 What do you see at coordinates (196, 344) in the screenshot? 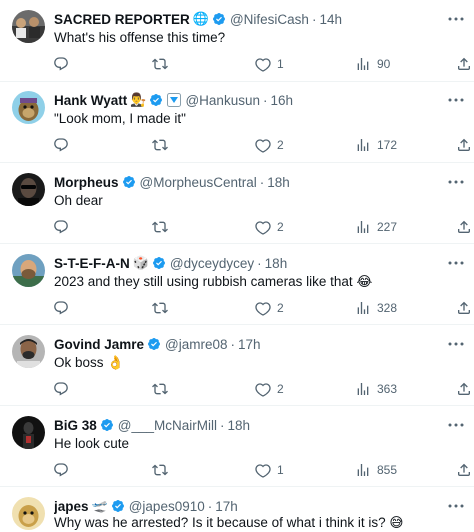
I see `user-handle: @jamre08` at bounding box center [196, 344].